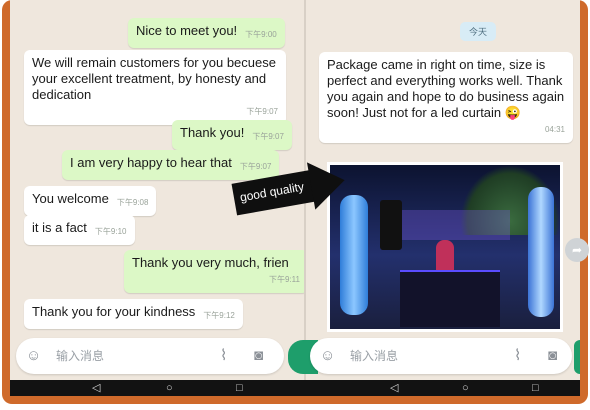 Image resolution: width=590 pixels, height=410 pixels. What do you see at coordinates (59, 227) in the screenshot?
I see `message-text: it is a fact` at bounding box center [59, 227].